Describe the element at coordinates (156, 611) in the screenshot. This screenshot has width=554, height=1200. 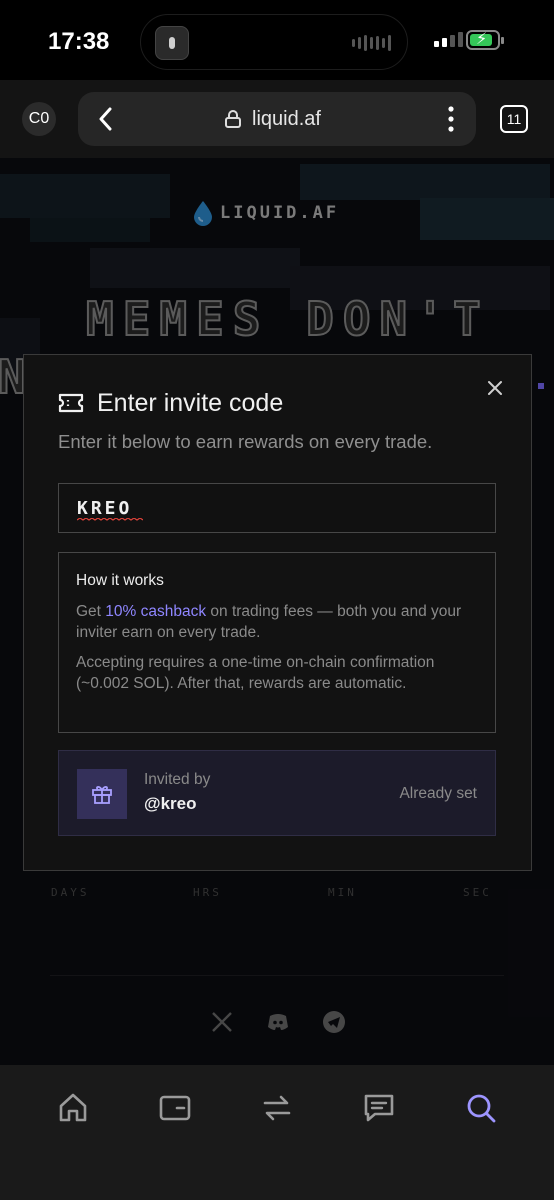
I see `cashback-highlight: 10% cashback` at that location.